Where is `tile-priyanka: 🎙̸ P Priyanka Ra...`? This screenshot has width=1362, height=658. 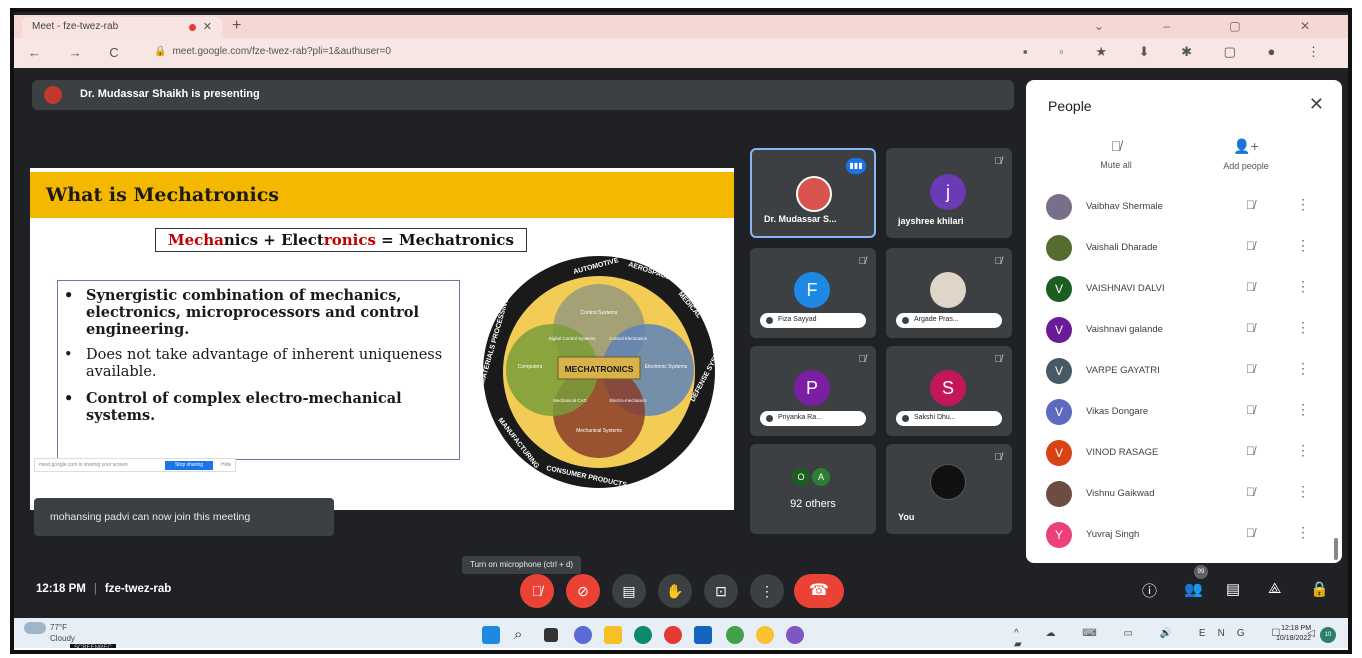
tile-priyanka: 🎙̸ P Priyanka Ra... is located at coordinates (813, 391).